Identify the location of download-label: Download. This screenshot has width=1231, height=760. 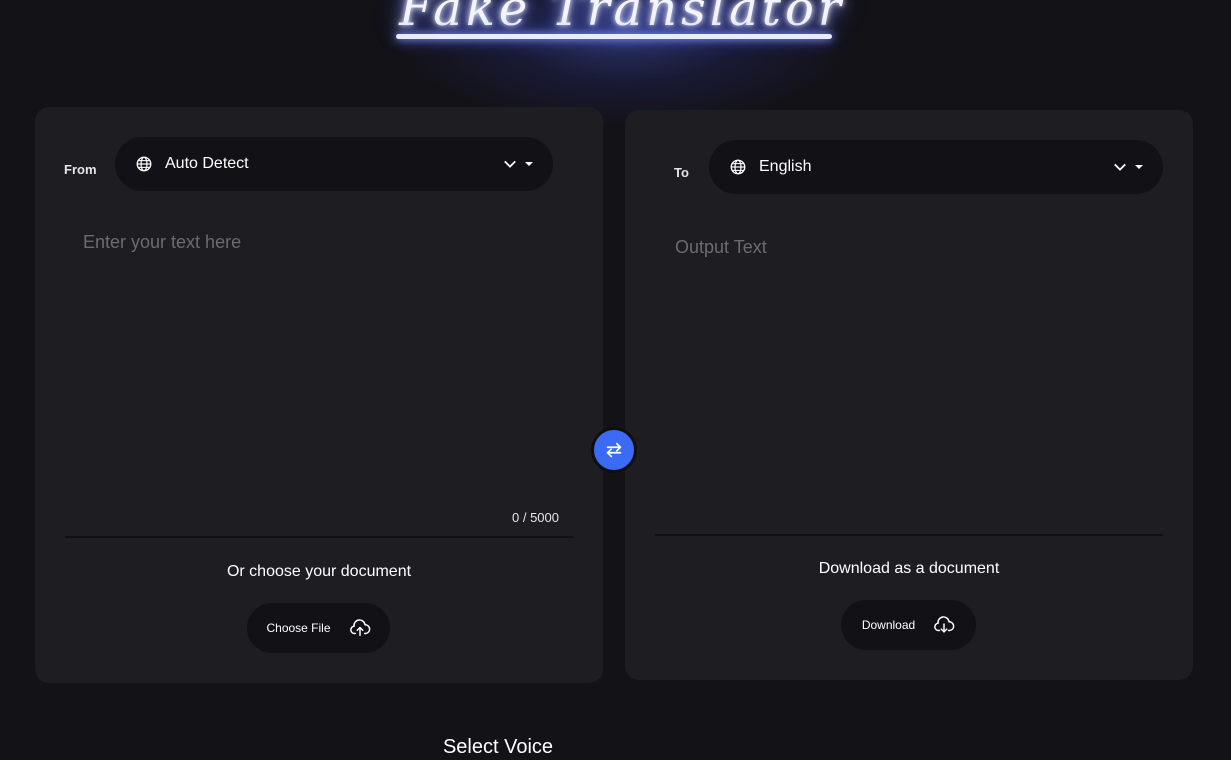
(888, 625).